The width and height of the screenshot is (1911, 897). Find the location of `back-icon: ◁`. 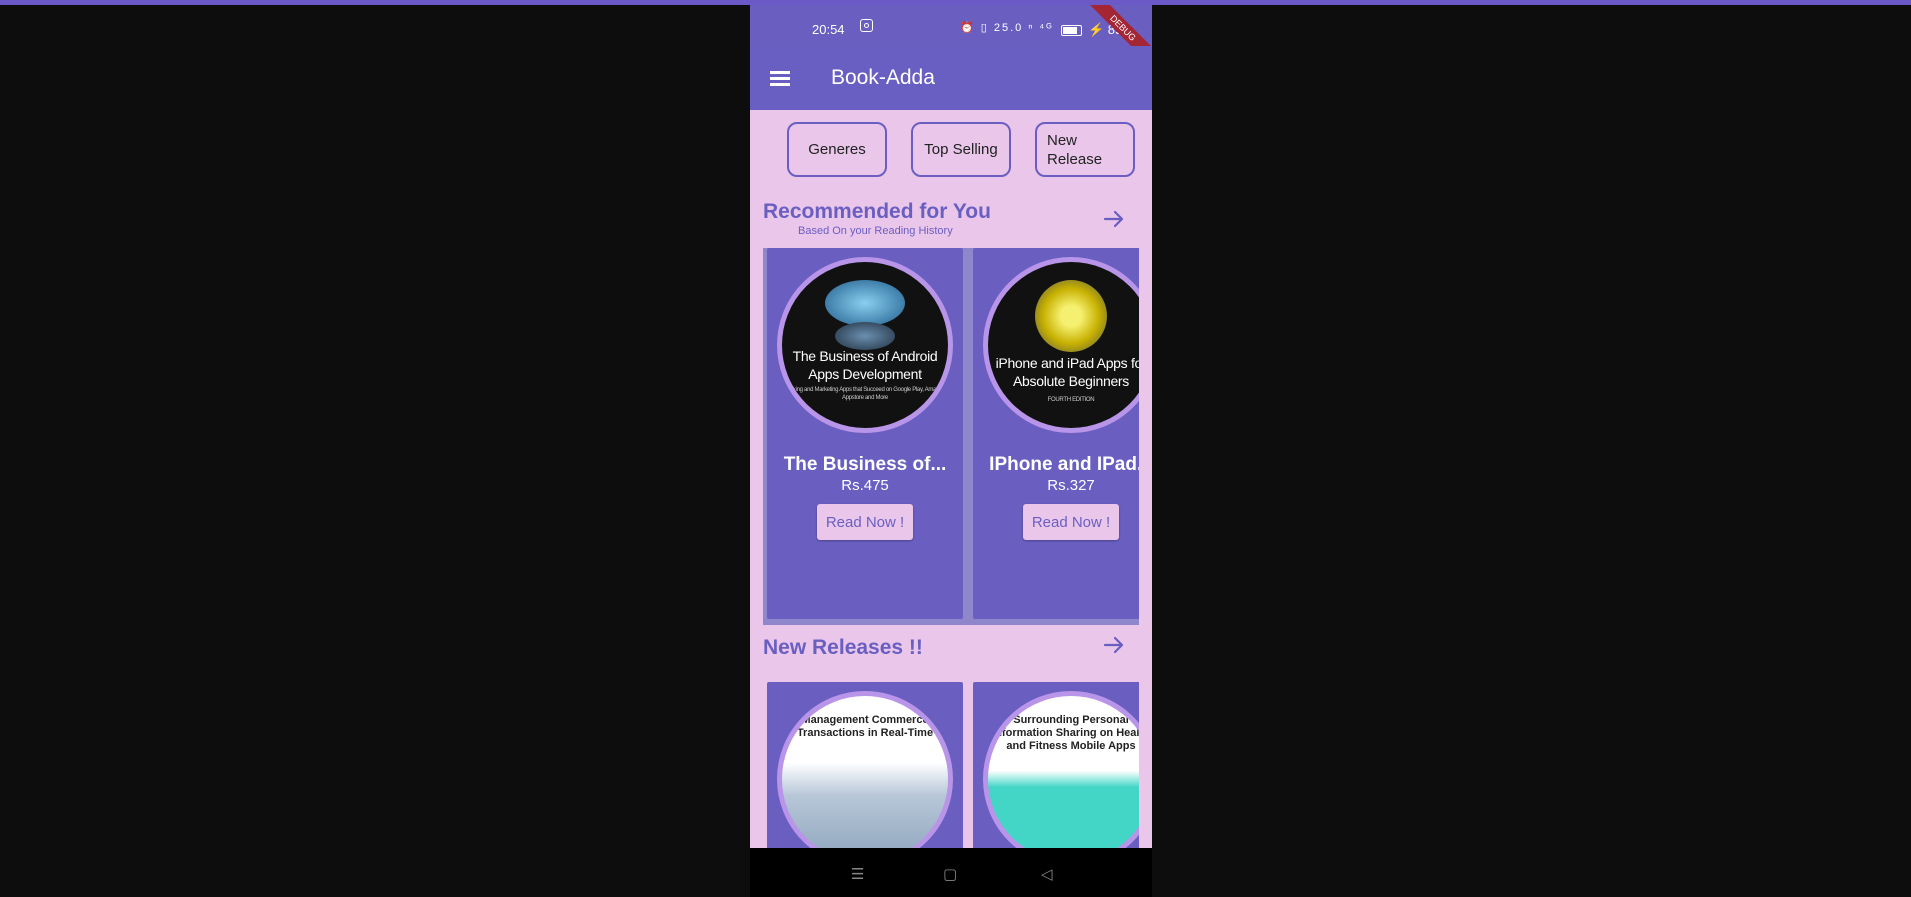

back-icon: ◁ is located at coordinates (1047, 874).